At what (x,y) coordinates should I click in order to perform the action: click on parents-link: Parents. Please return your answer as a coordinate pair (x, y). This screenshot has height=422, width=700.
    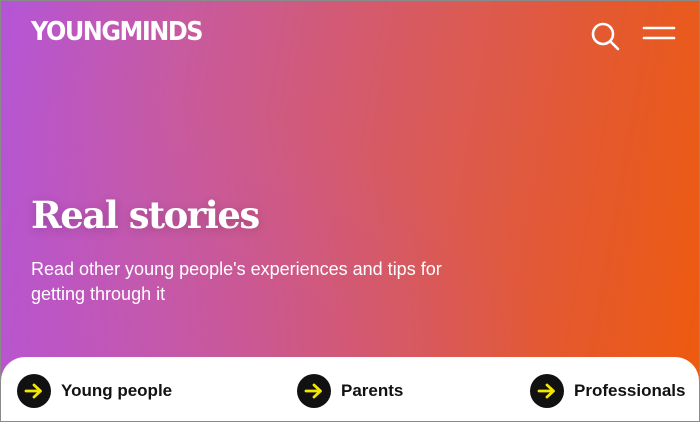
    Looking at the image, I should click on (350, 391).